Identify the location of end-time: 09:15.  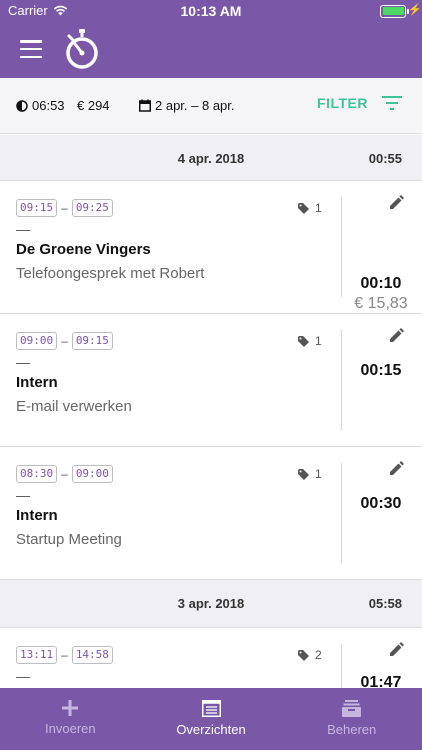
(92, 341).